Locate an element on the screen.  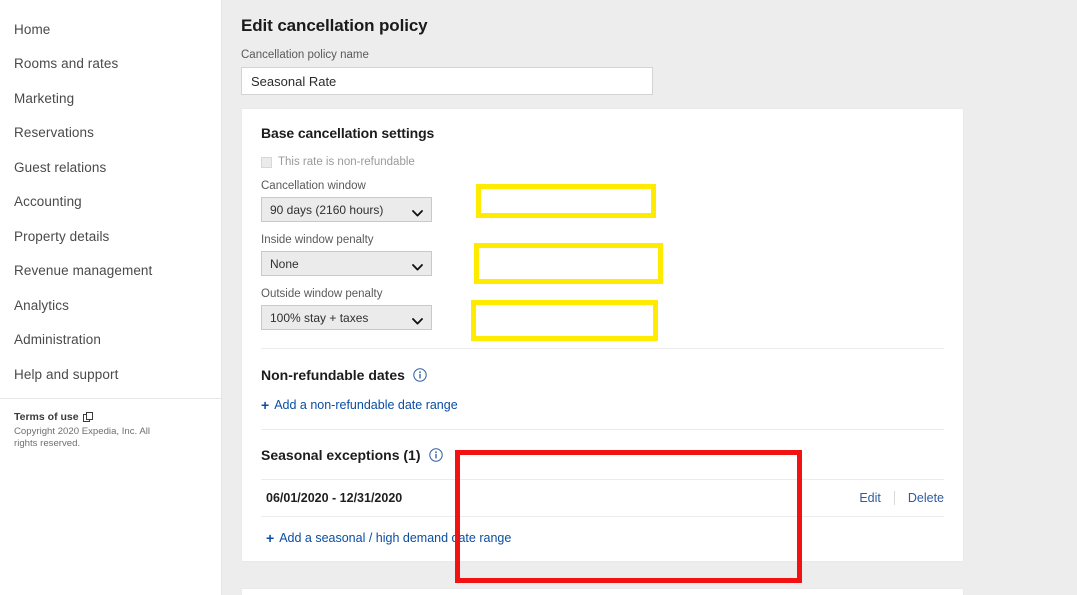
sidebar-item-revenue-management: Revenue management is located at coordinates (110, 271).